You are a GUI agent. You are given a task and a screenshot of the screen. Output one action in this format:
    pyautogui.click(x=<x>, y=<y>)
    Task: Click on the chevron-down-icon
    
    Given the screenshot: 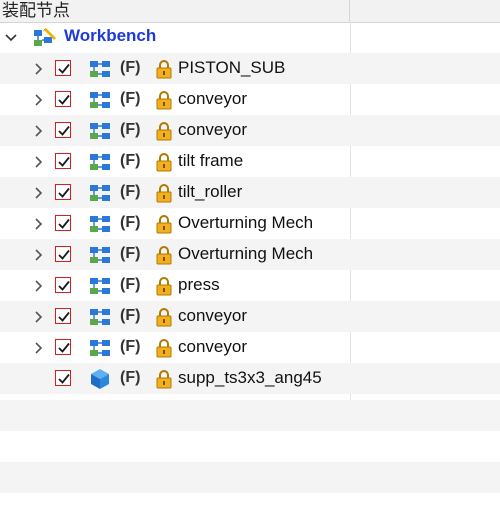 What is the action you would take?
    pyautogui.click(x=11, y=38)
    